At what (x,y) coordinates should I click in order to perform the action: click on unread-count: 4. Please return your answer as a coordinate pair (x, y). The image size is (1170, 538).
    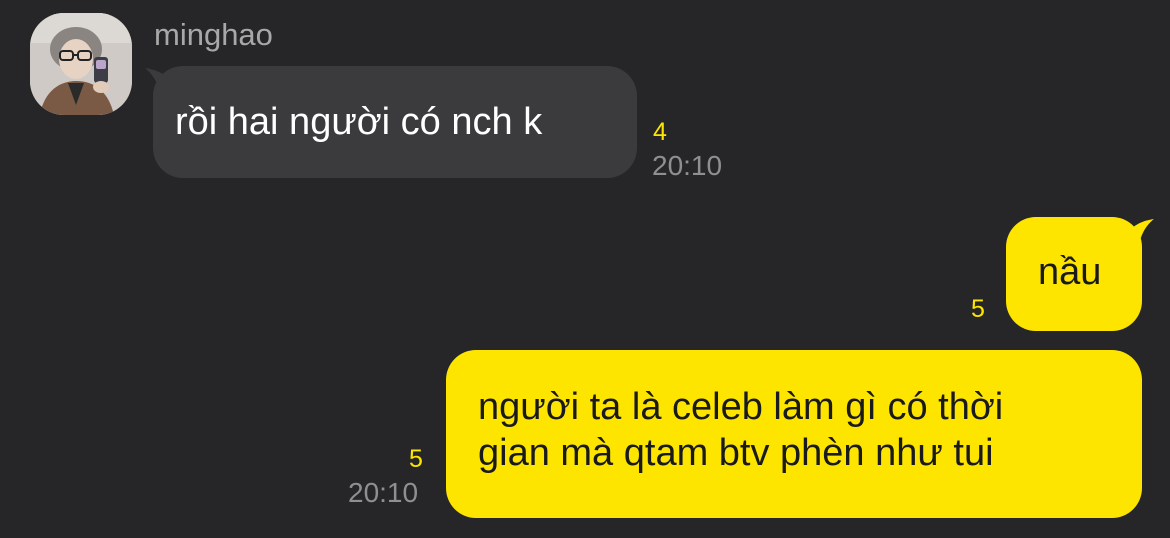
    Looking at the image, I should click on (660, 132).